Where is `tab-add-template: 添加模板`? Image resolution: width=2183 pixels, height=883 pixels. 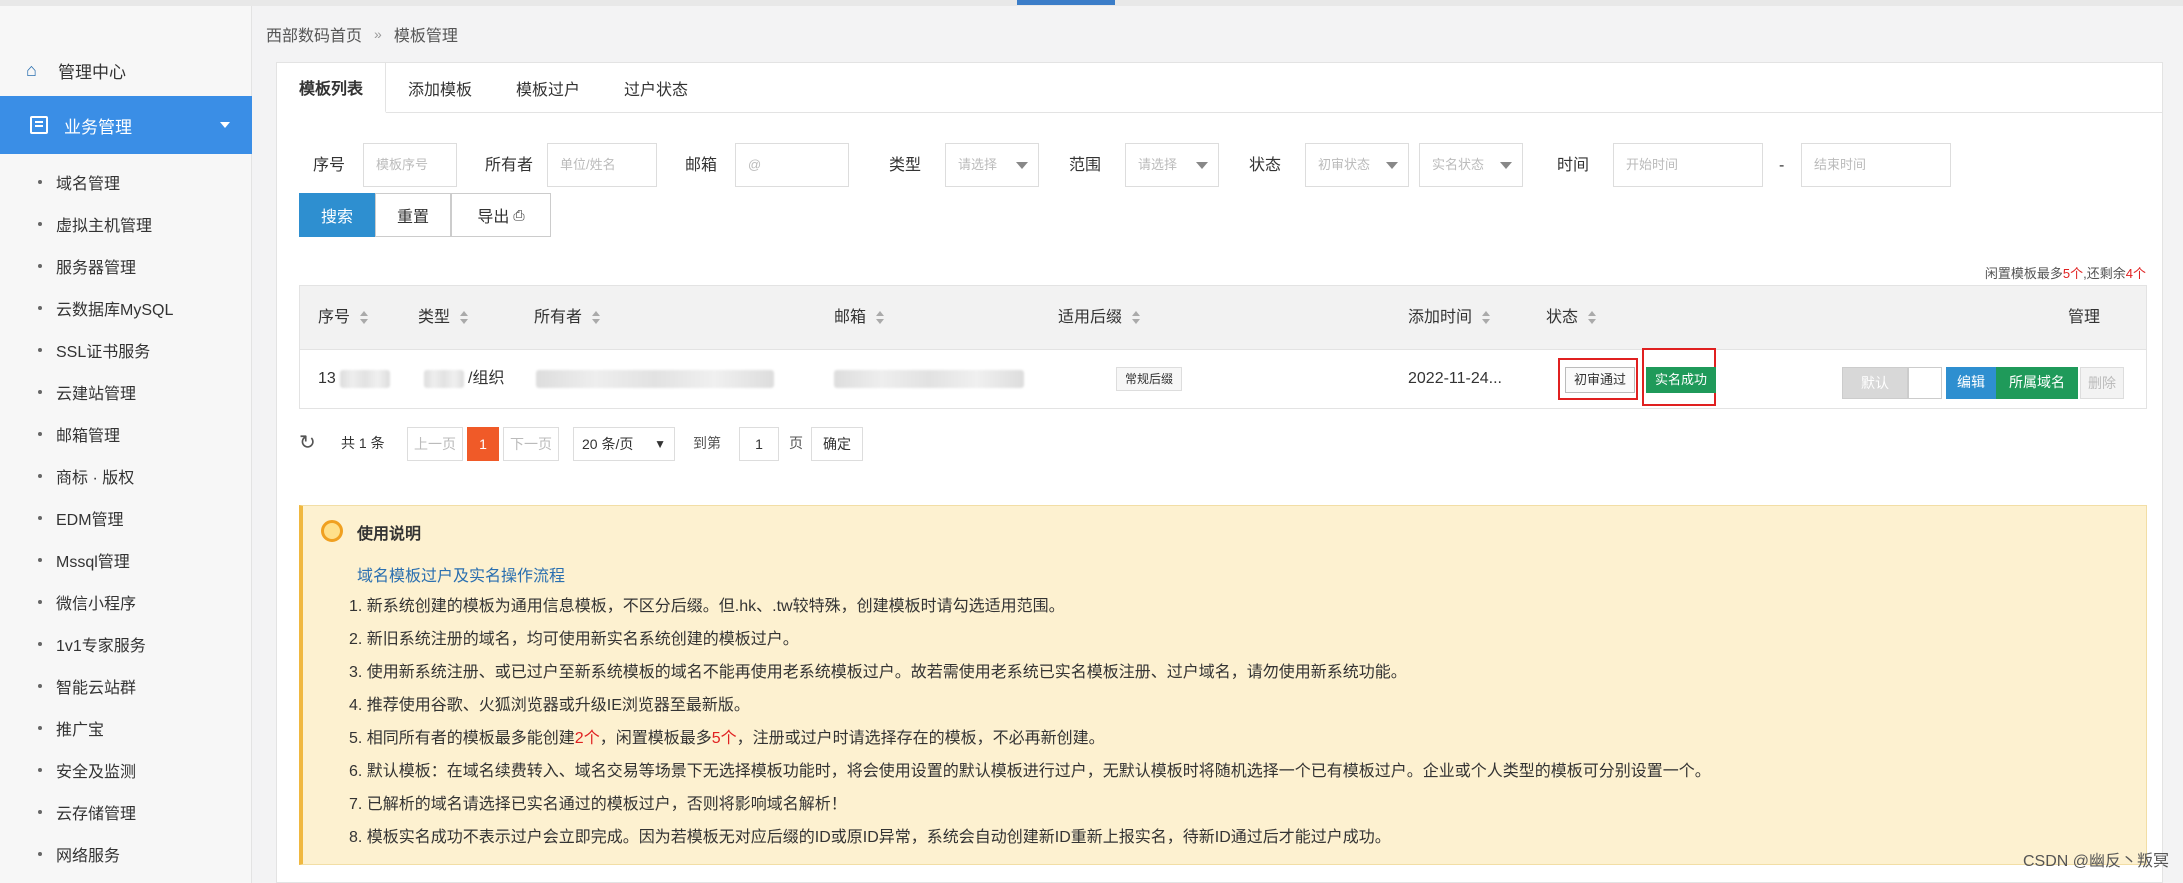
tab-add-template: 添加模板 is located at coordinates (440, 88).